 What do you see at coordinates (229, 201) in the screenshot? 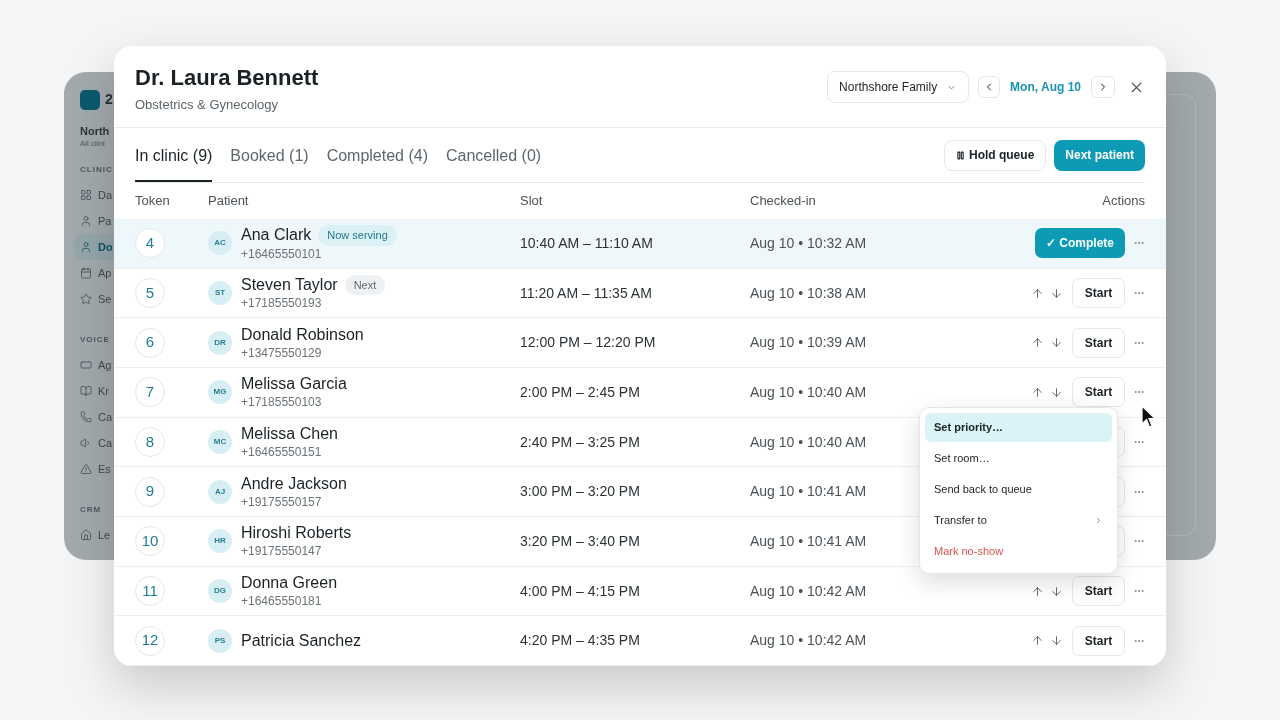
I see `column-header: Patient` at bounding box center [229, 201].